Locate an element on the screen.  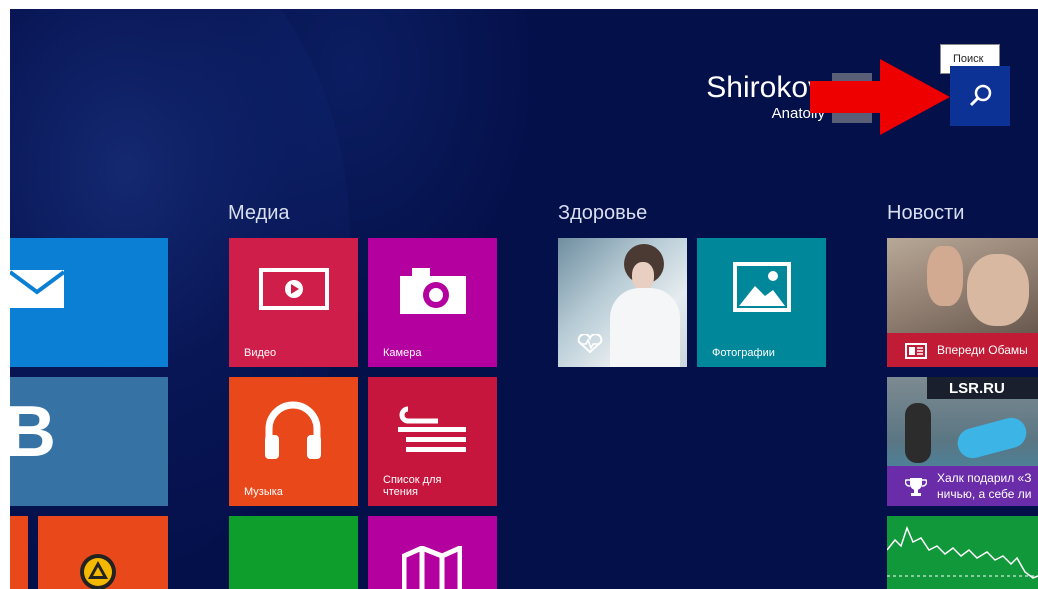
user-name: Shirokov is located at coordinates (764, 88).